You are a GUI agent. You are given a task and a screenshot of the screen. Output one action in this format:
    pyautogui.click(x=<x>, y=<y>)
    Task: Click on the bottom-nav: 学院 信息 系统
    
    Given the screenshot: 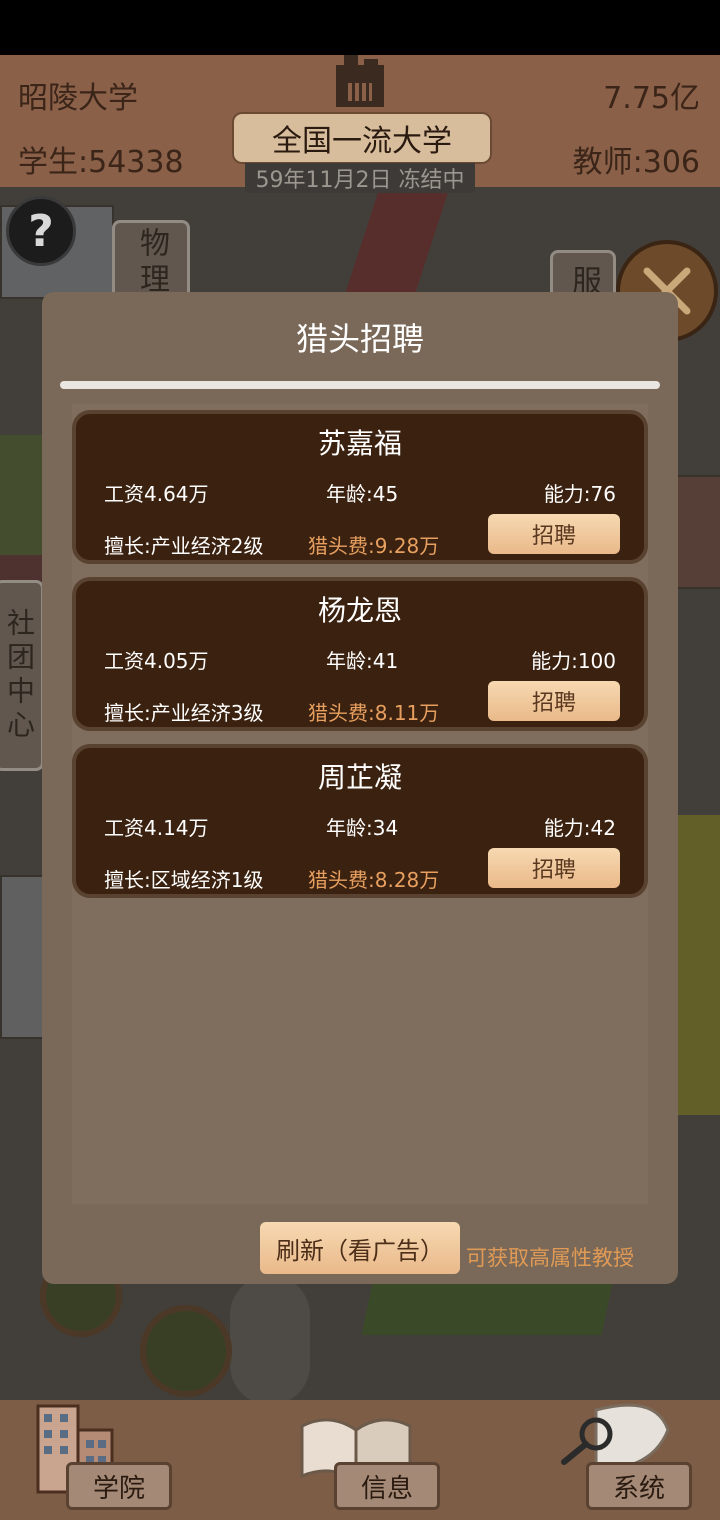 What is the action you would take?
    pyautogui.click(x=360, y=1460)
    